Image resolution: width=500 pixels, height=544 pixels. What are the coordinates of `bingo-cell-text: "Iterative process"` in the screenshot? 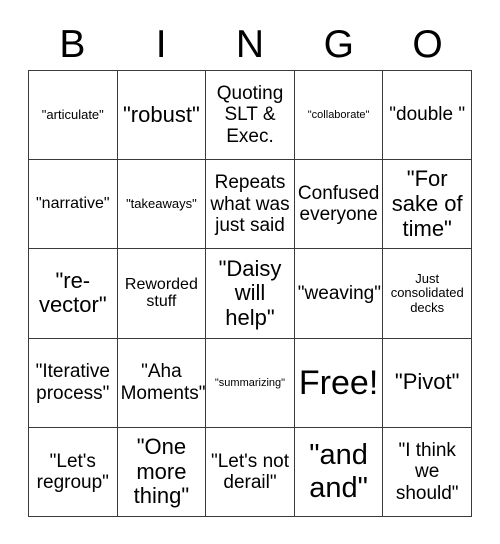 It's located at (72, 382).